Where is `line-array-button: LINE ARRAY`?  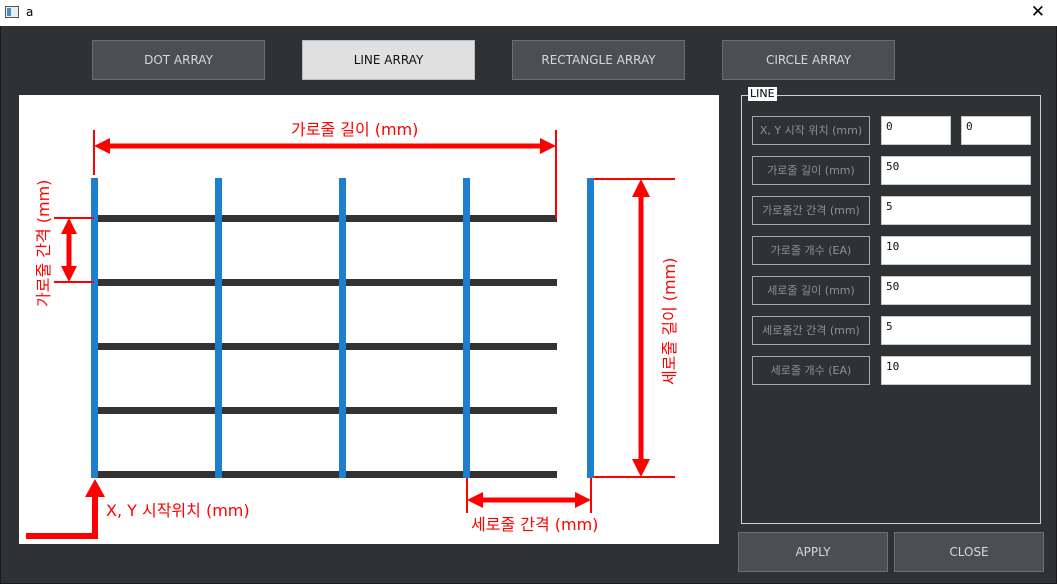 line-array-button: LINE ARRAY is located at coordinates (388, 60).